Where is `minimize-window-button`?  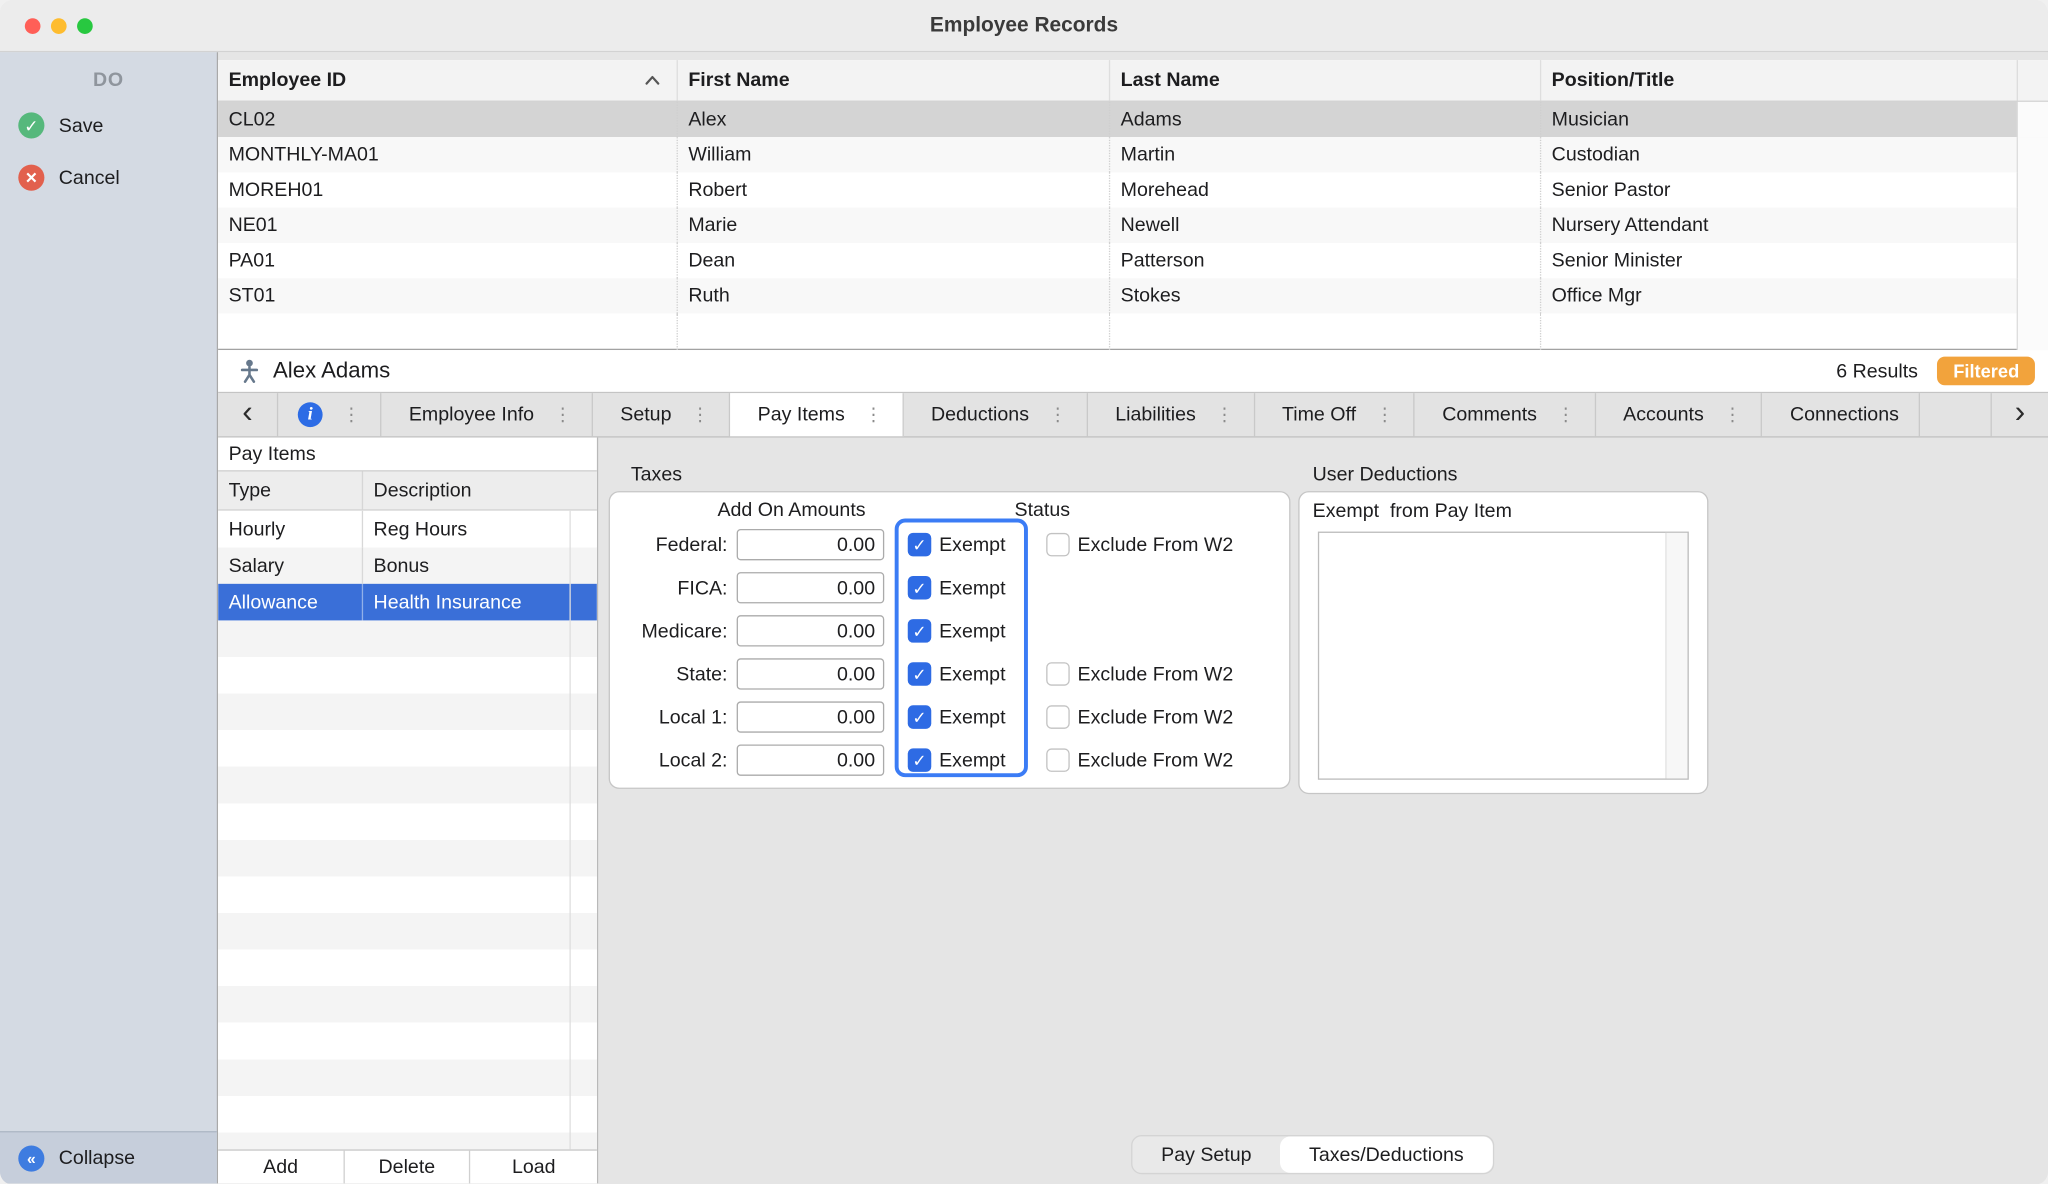 minimize-window-button is located at coordinates (58, 25).